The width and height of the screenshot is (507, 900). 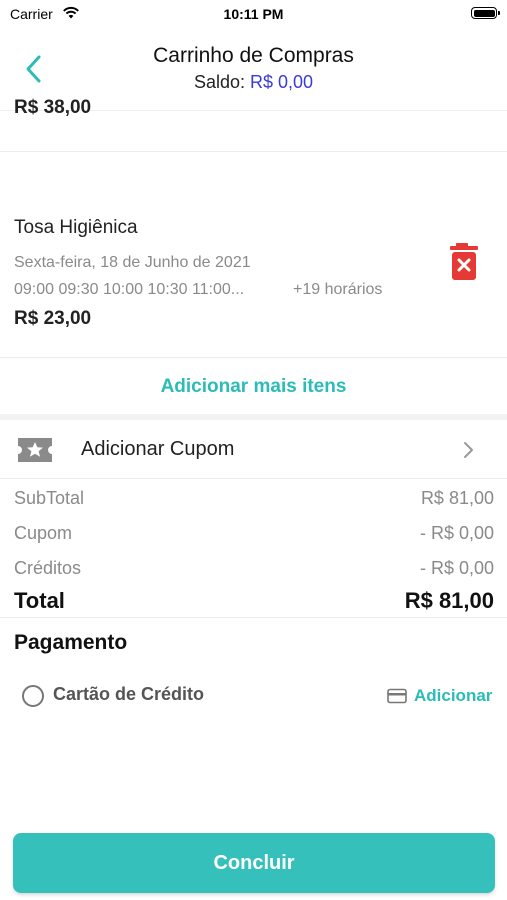 I want to click on total-row: Total R$ 81,00, so click(x=254, y=601).